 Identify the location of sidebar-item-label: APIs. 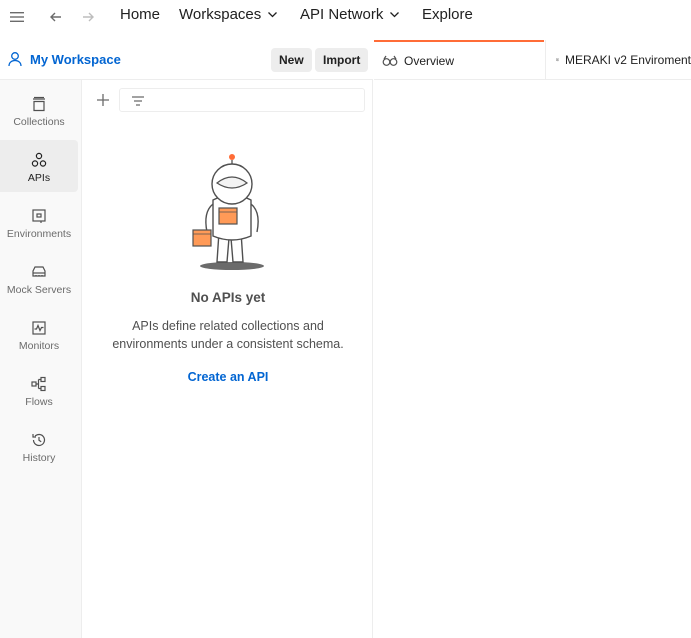
(39, 178).